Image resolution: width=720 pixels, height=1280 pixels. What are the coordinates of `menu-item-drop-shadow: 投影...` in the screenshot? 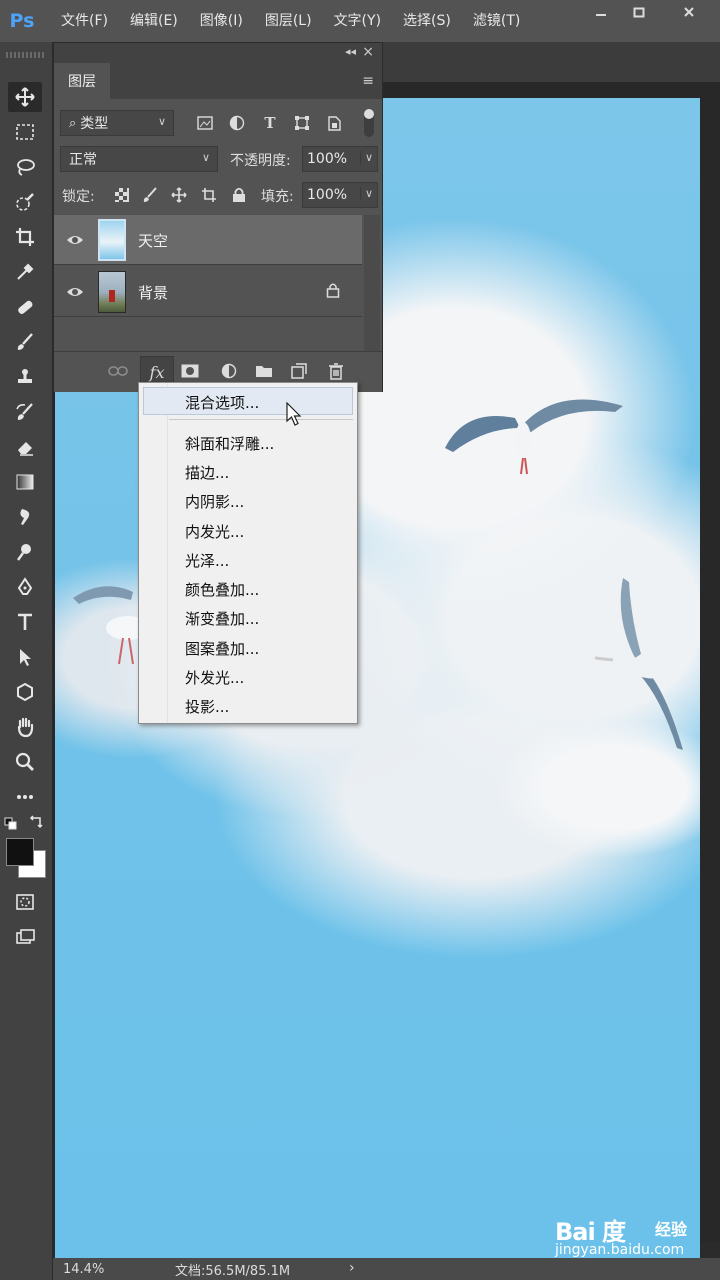 It's located at (207, 706).